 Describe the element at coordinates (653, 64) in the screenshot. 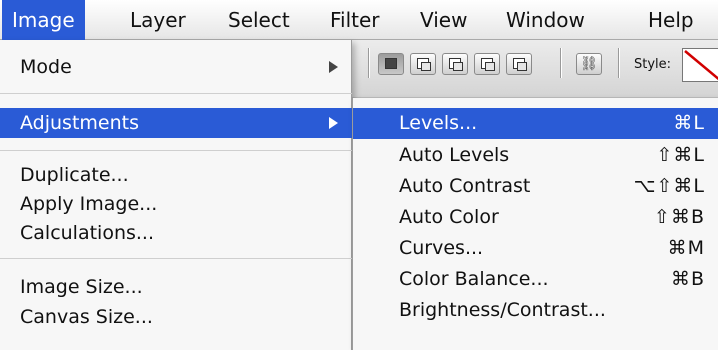

I see `style-label: Style:` at that location.